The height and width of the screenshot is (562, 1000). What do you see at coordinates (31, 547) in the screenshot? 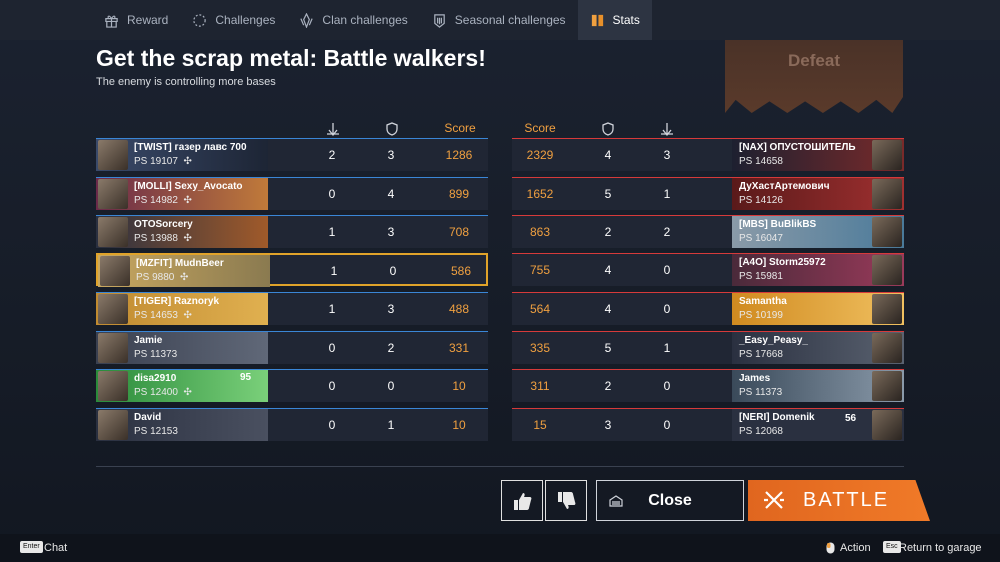
I see `enter-key: Enter` at bounding box center [31, 547].